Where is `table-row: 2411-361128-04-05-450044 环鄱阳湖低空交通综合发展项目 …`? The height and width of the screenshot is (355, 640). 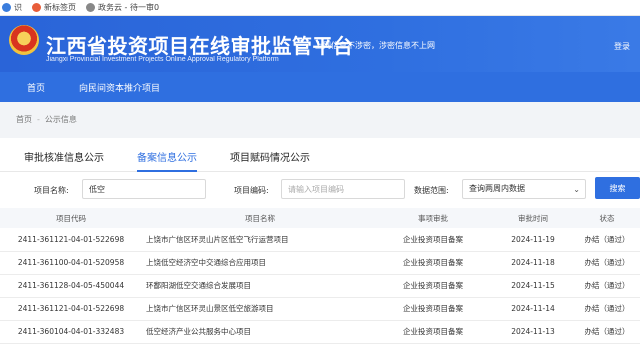 table-row: 2411-361128-04-05-450044 环鄱阳湖低空交通综合发展项目 … is located at coordinates (320, 286).